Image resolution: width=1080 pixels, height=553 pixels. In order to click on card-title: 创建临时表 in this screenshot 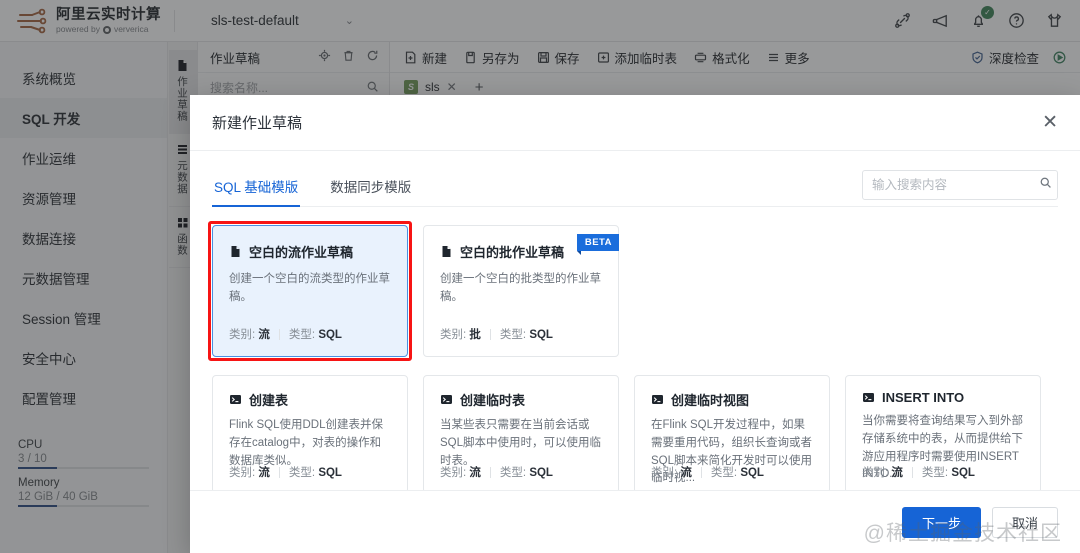, I will do `click(493, 400)`.